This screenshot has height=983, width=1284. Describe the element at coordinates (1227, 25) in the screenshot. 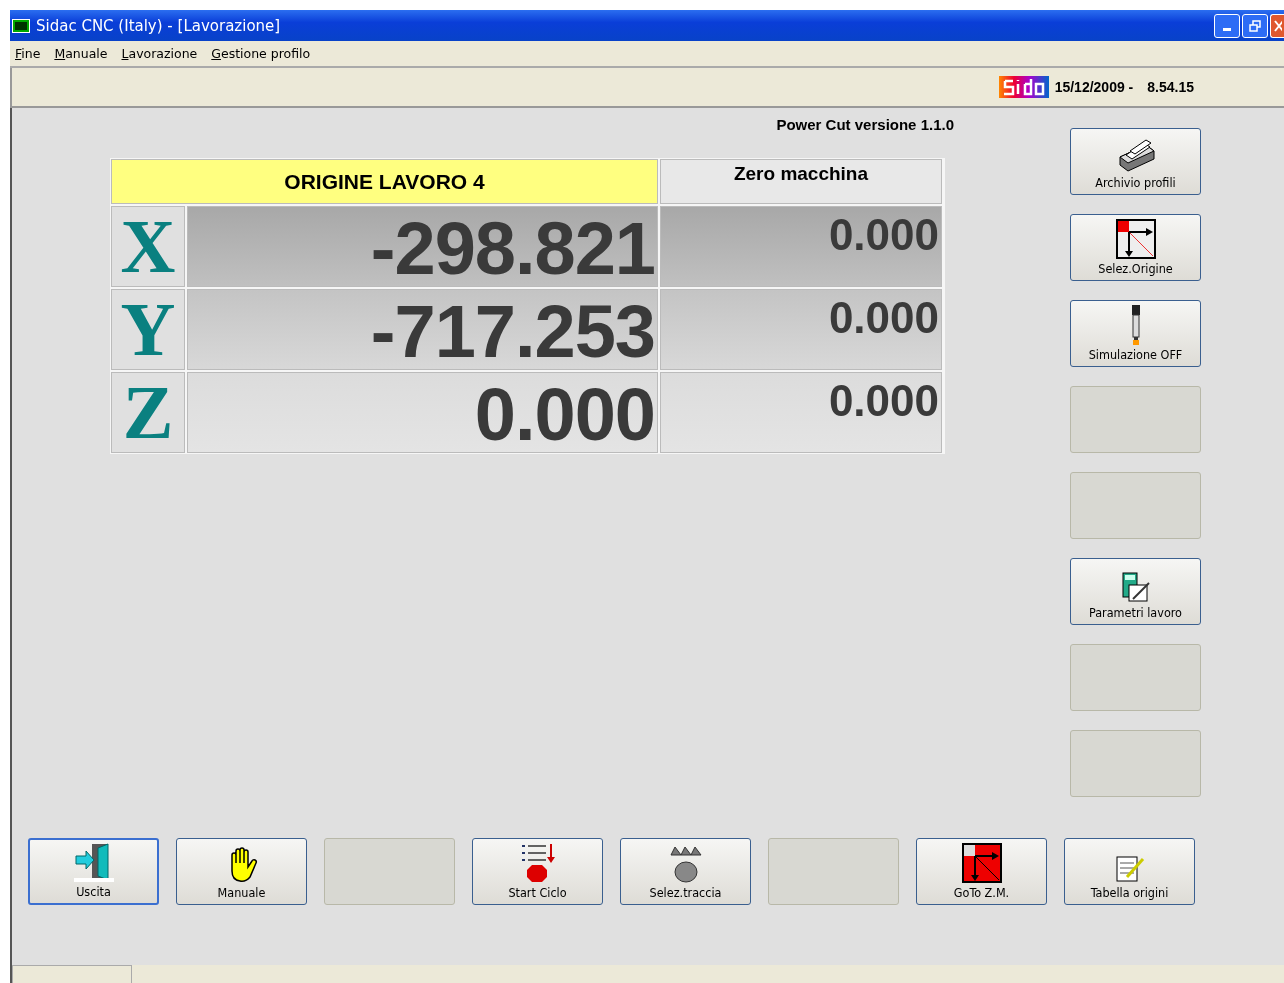

I see `minimize-button` at that location.